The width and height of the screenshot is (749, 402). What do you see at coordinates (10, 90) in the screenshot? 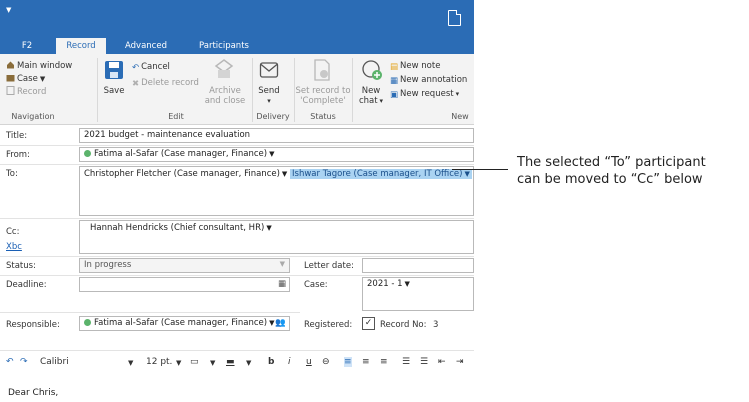
I see `record-icon` at bounding box center [10, 90].